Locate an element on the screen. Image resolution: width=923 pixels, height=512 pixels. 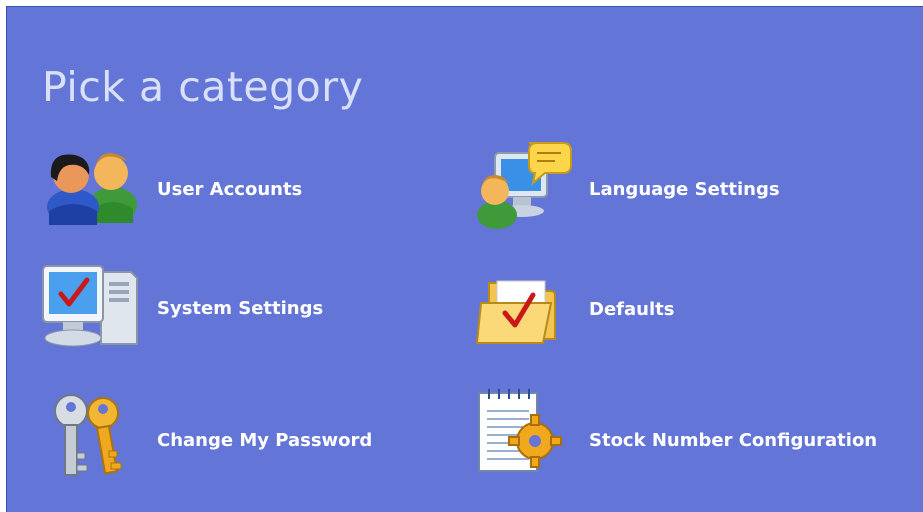
category-stock-number-configuration: Stock Number Configuration is located at coordinates (675, 429).